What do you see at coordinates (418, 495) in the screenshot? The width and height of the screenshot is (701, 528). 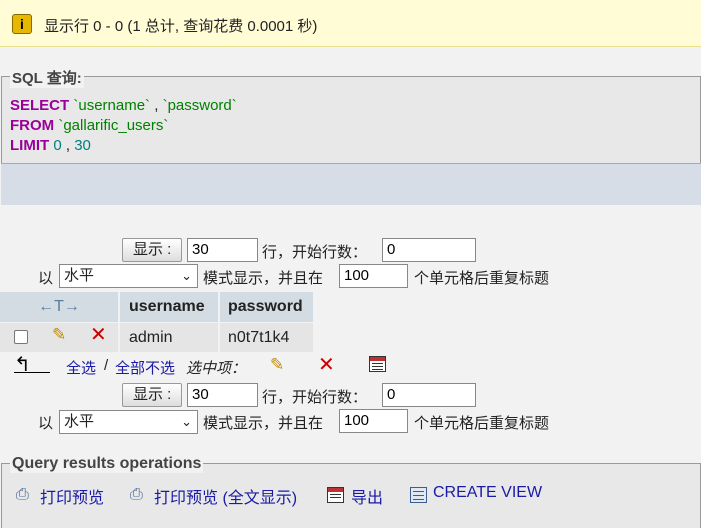 I see `create-view-icon` at bounding box center [418, 495].